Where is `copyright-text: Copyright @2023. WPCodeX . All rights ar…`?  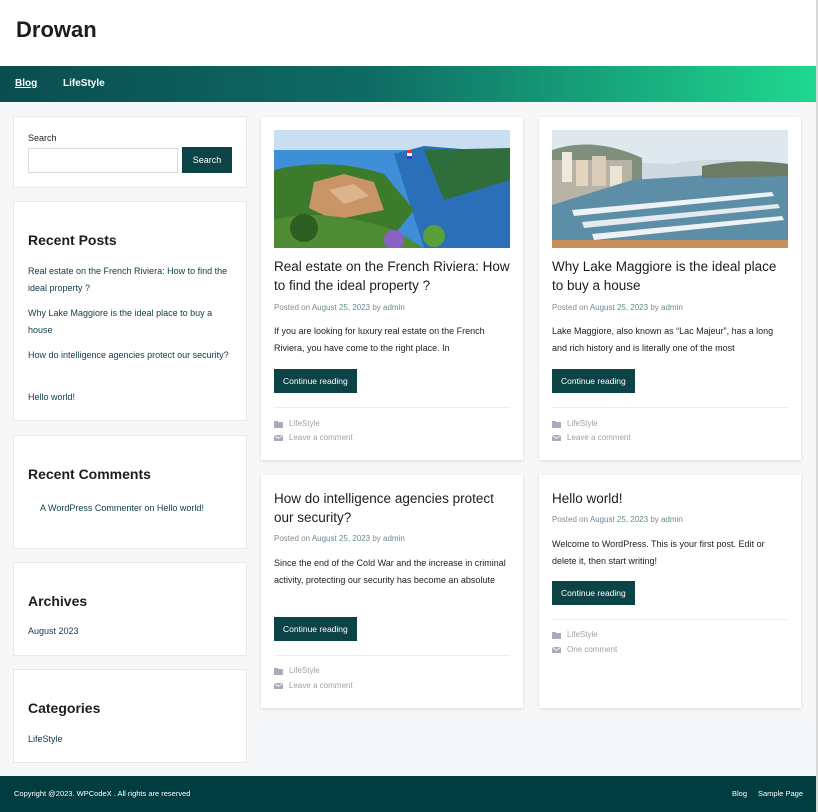 copyright-text: Copyright @2023. WPCodeX . All rights ar… is located at coordinates (102, 793).